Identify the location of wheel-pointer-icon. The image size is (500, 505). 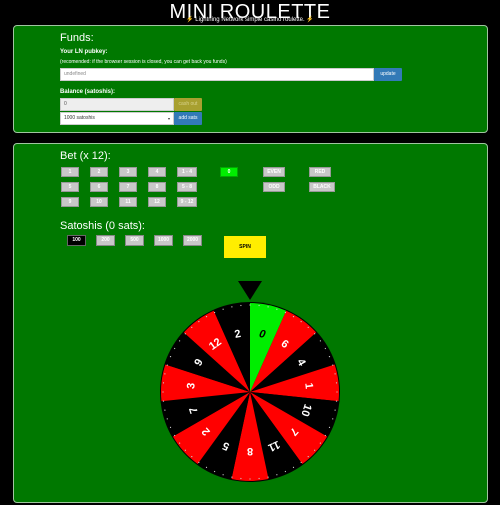
(250, 290).